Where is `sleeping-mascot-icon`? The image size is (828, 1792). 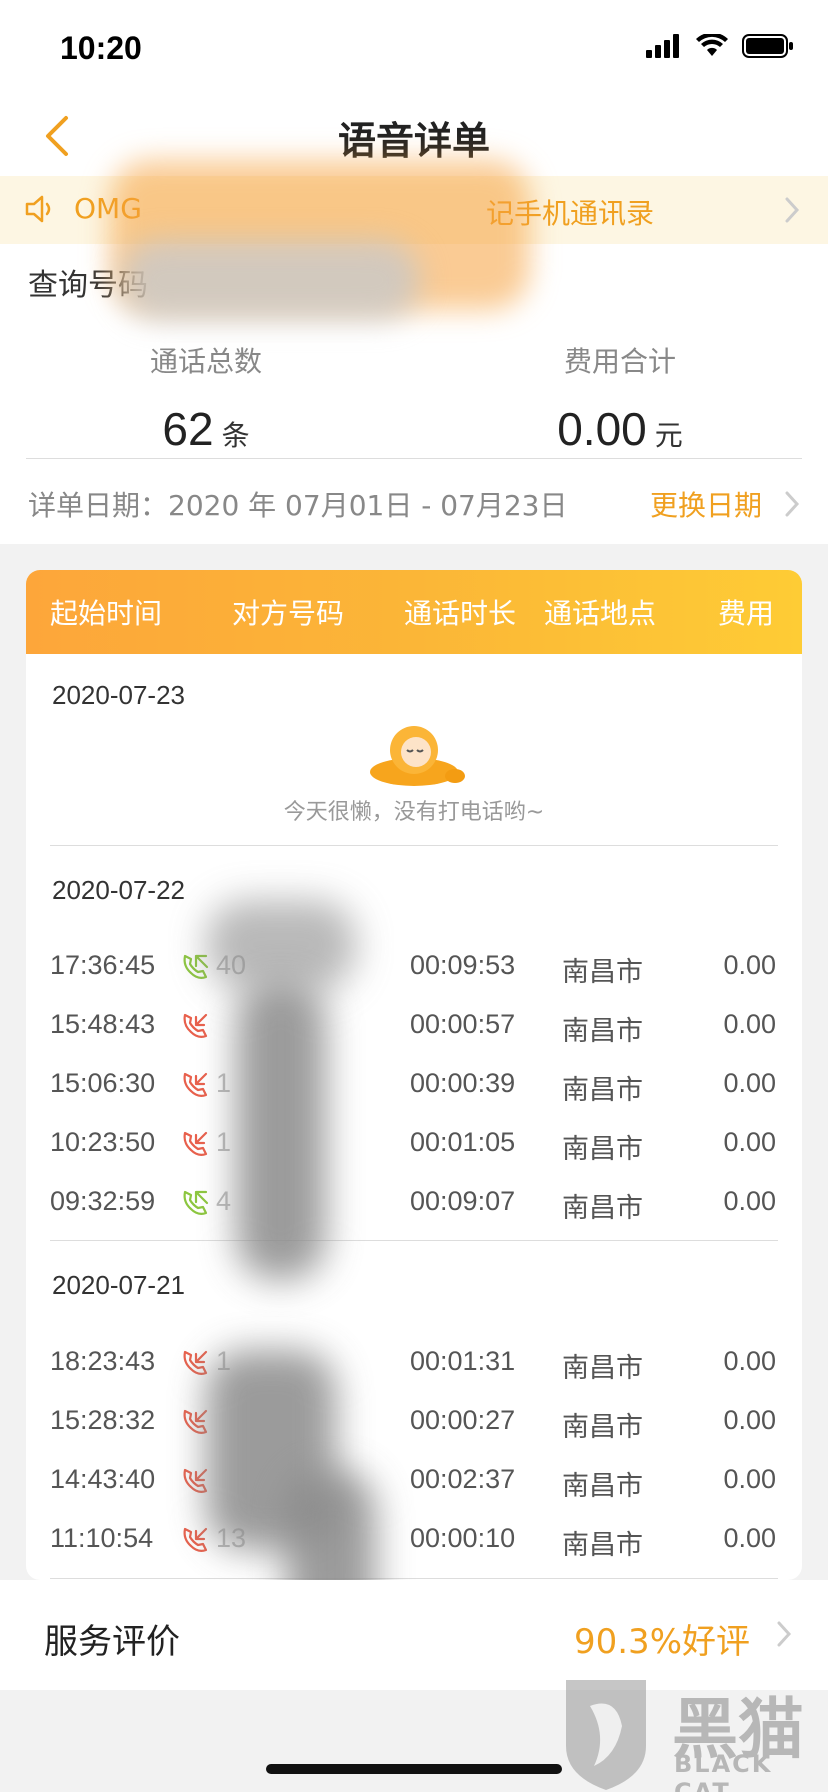 sleeping-mascot-icon is located at coordinates (417, 756).